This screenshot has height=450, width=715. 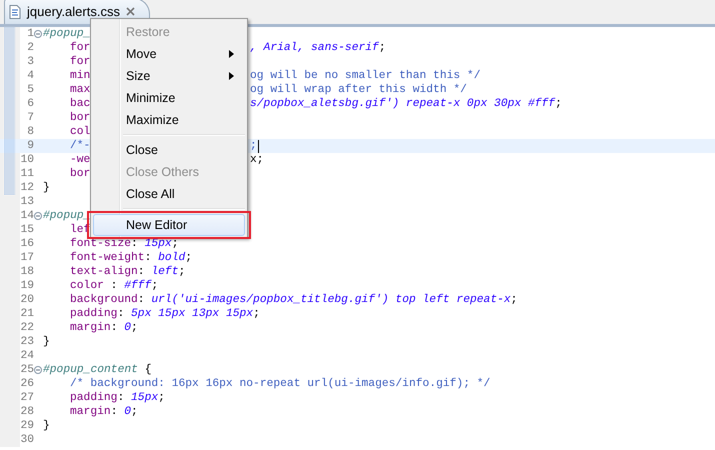 I want to click on line-number: 6, so click(x=30, y=104).